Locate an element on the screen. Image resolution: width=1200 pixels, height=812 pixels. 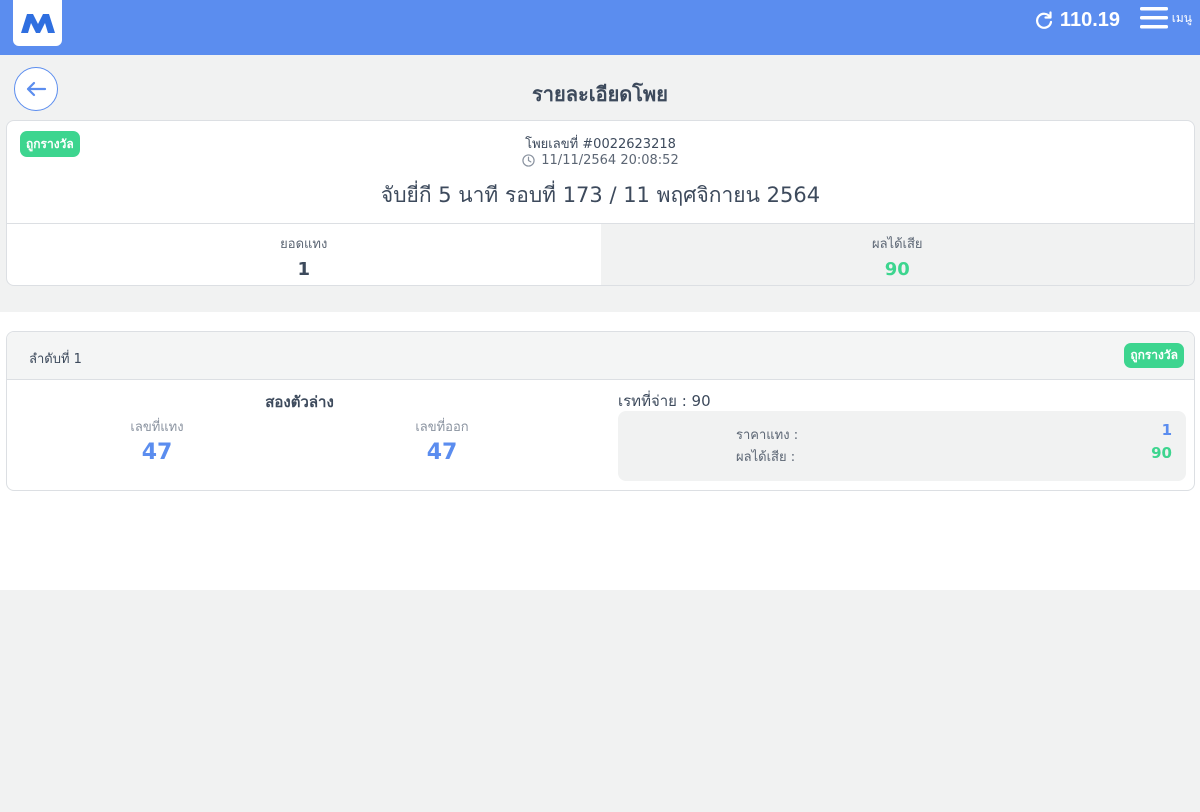
menu-label: เมนู is located at coordinates (1181, 17).